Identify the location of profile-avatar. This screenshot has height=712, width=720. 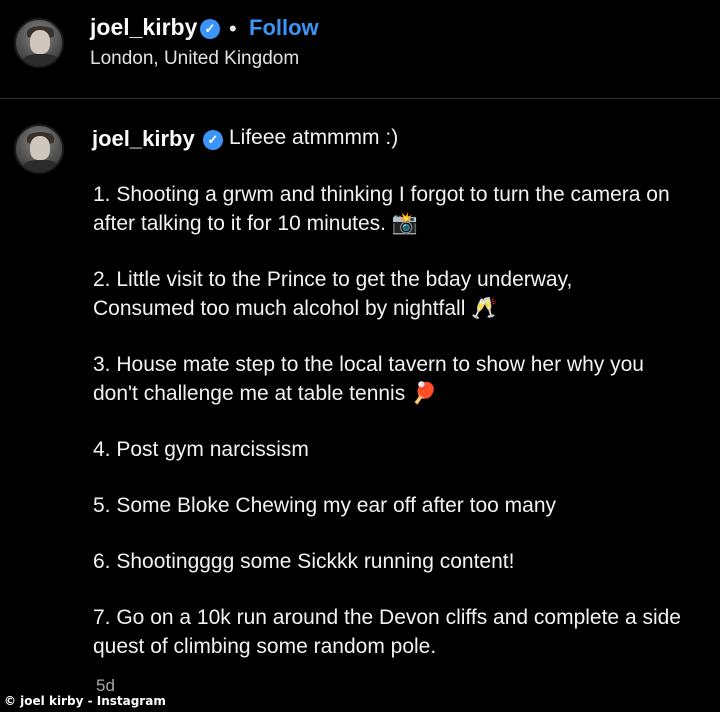
(39, 43).